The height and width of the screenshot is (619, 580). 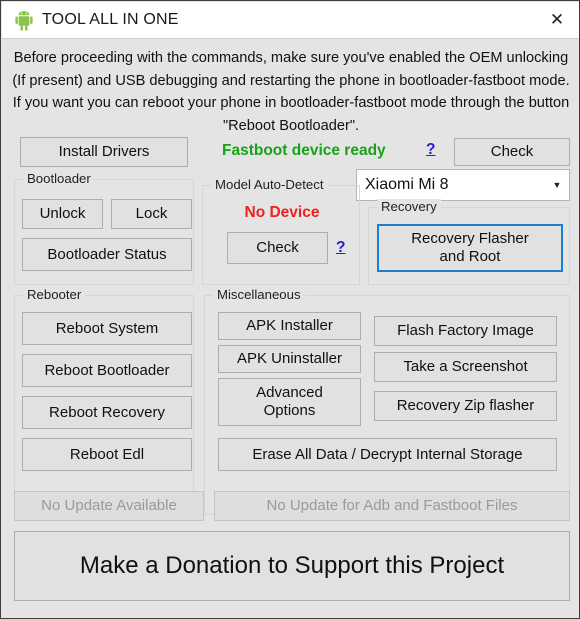 What do you see at coordinates (430, 150) in the screenshot?
I see `fastboot-help-link: ?` at bounding box center [430, 150].